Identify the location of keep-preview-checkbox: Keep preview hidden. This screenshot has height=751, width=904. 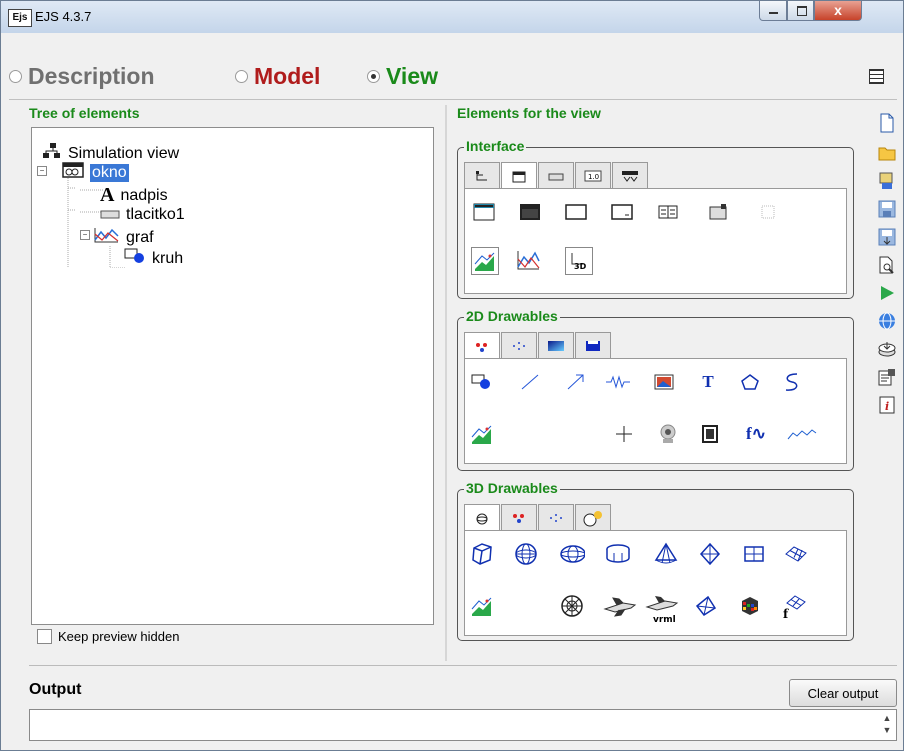
(108, 636).